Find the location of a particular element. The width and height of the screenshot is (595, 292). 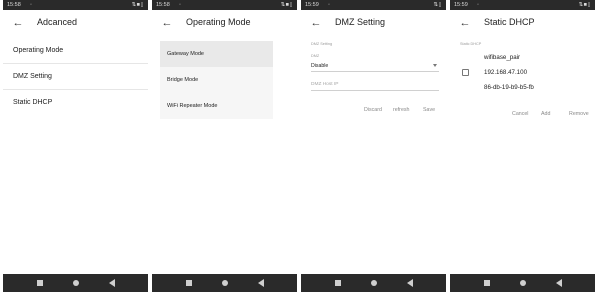

menu-item-dmz-setting: DMZ Setting is located at coordinates (75, 77).